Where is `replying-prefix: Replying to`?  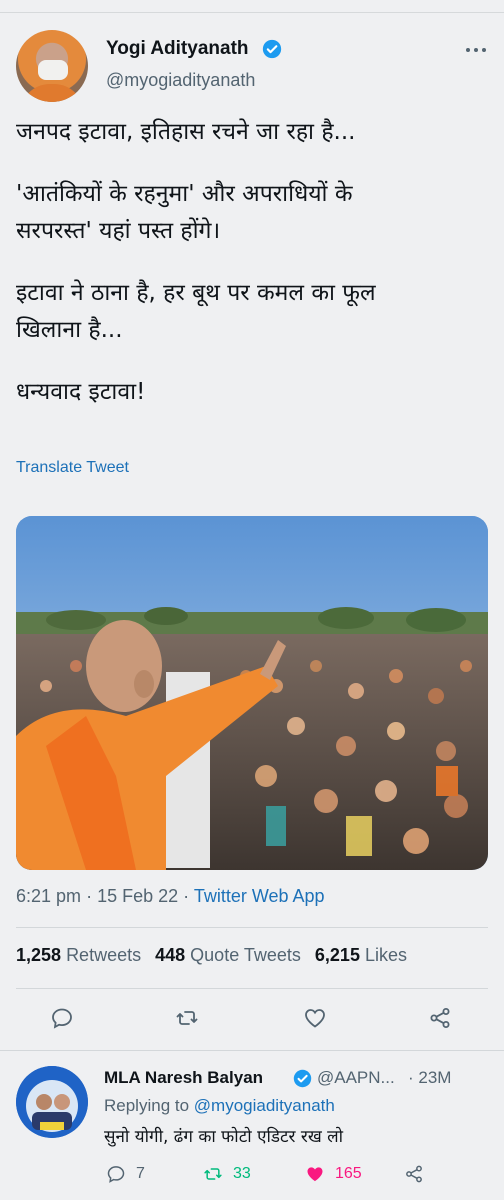 replying-prefix: Replying to is located at coordinates (147, 1105).